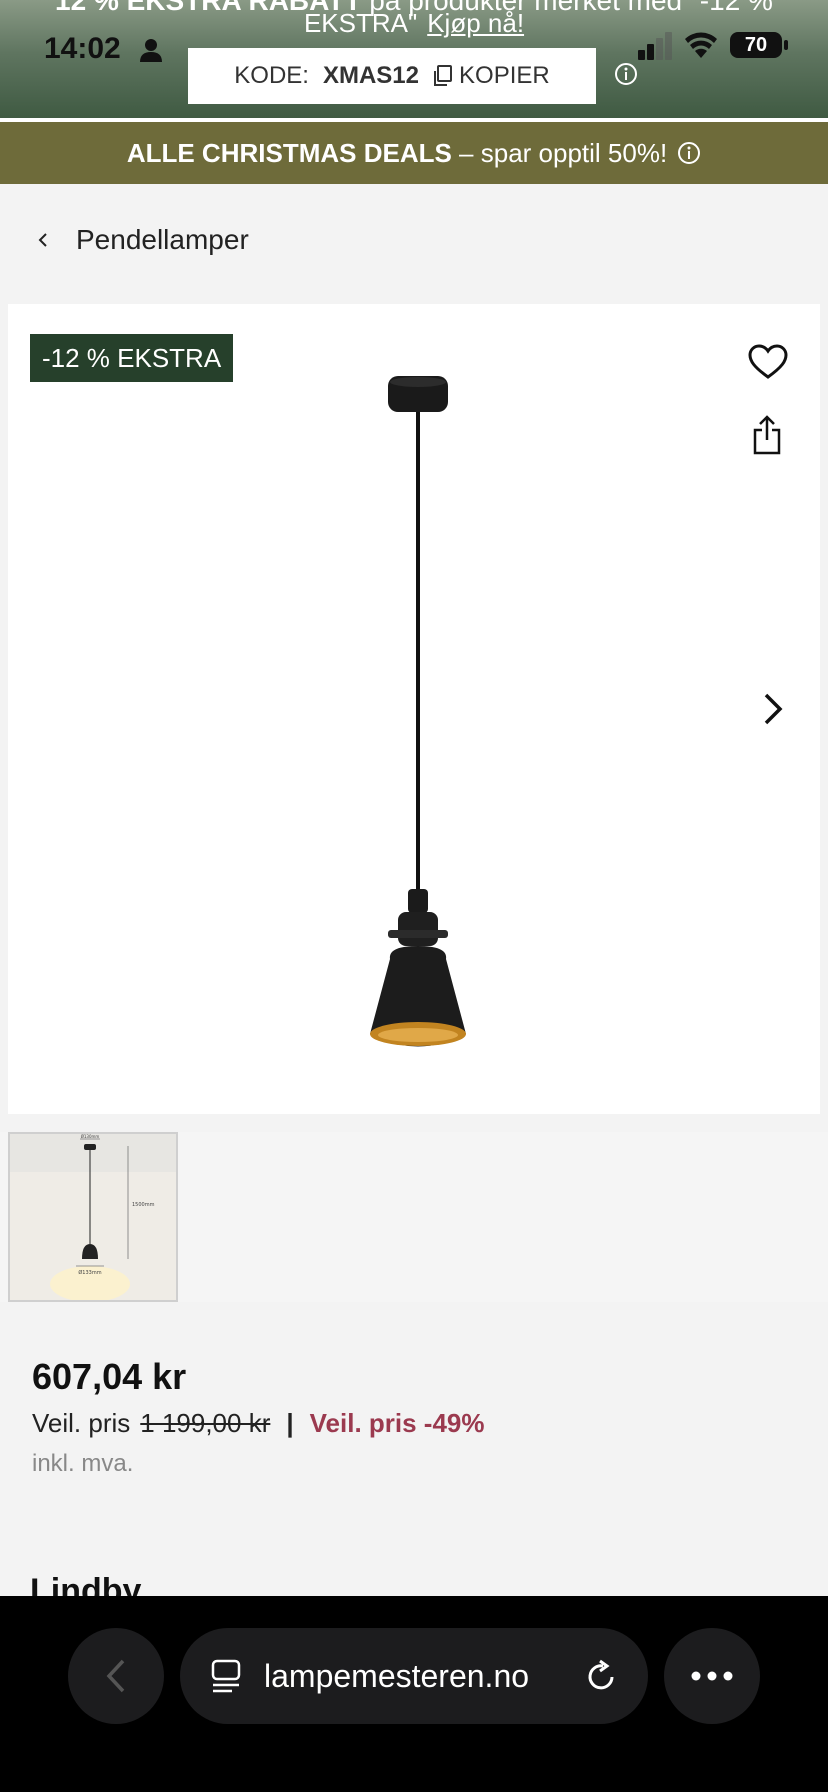 The height and width of the screenshot is (1792, 828). Describe the element at coordinates (109, 1376) in the screenshot. I see `product-price: 607,04 kr` at that location.